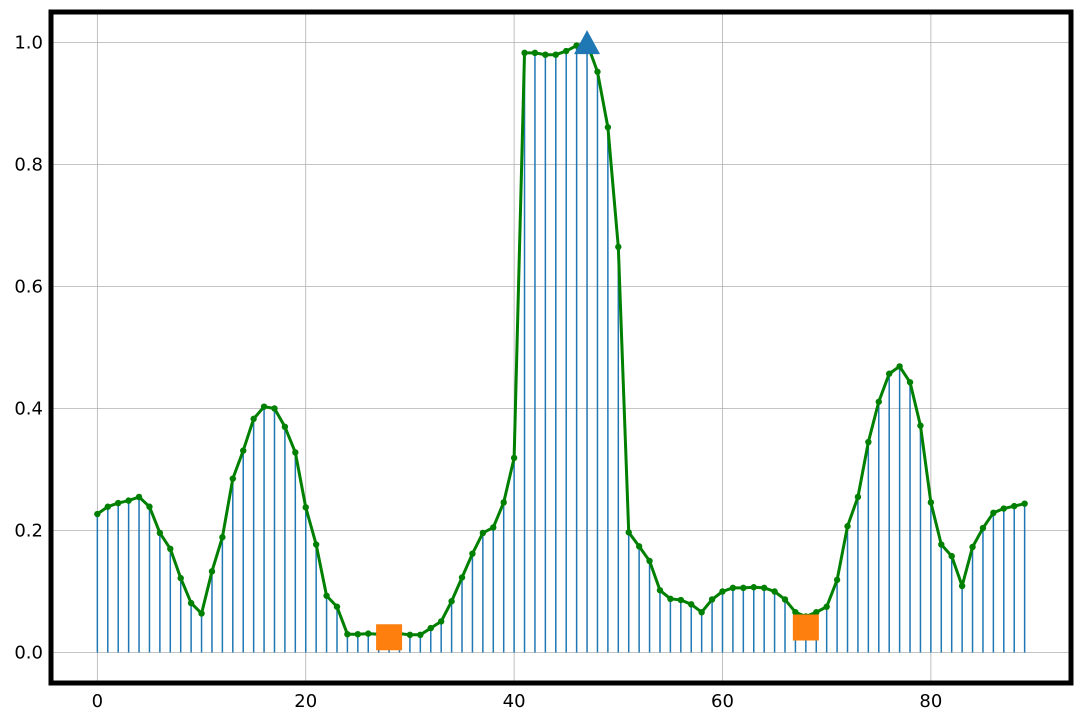 This screenshot has width=1080, height=724. Describe the element at coordinates (514, 701) in the screenshot. I see `x-tick-label: 40` at that location.